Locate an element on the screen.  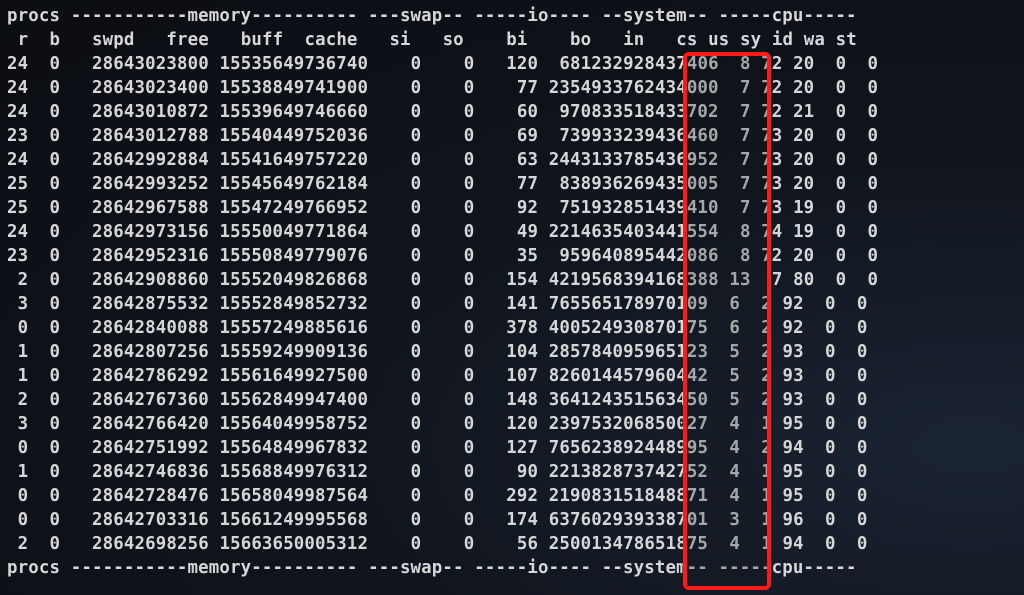
cell-in: 33762 is located at coordinates (628, 88).